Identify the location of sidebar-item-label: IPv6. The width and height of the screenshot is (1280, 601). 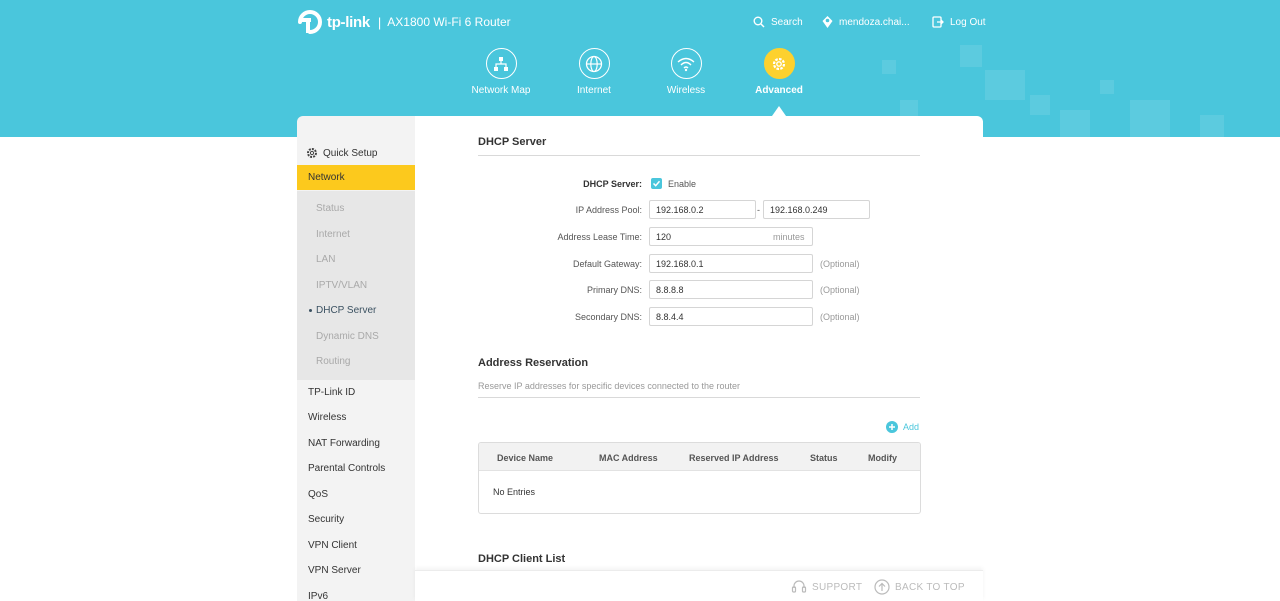
(318, 596).